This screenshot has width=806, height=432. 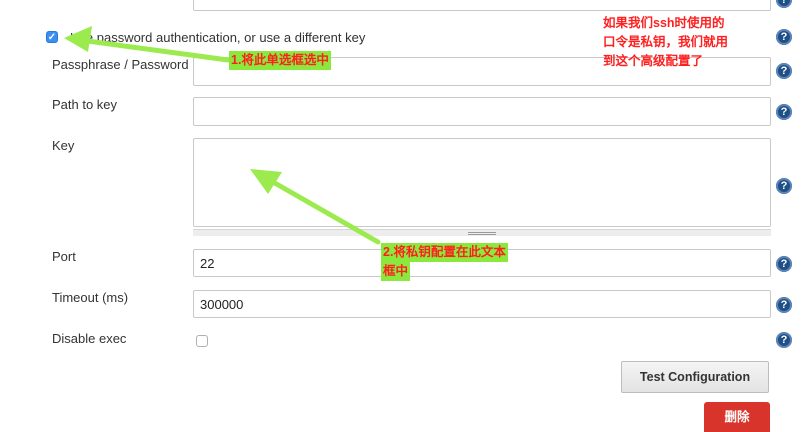 What do you see at coordinates (280, 60) in the screenshot?
I see `annotation-step1: 1.将此单选框选中` at bounding box center [280, 60].